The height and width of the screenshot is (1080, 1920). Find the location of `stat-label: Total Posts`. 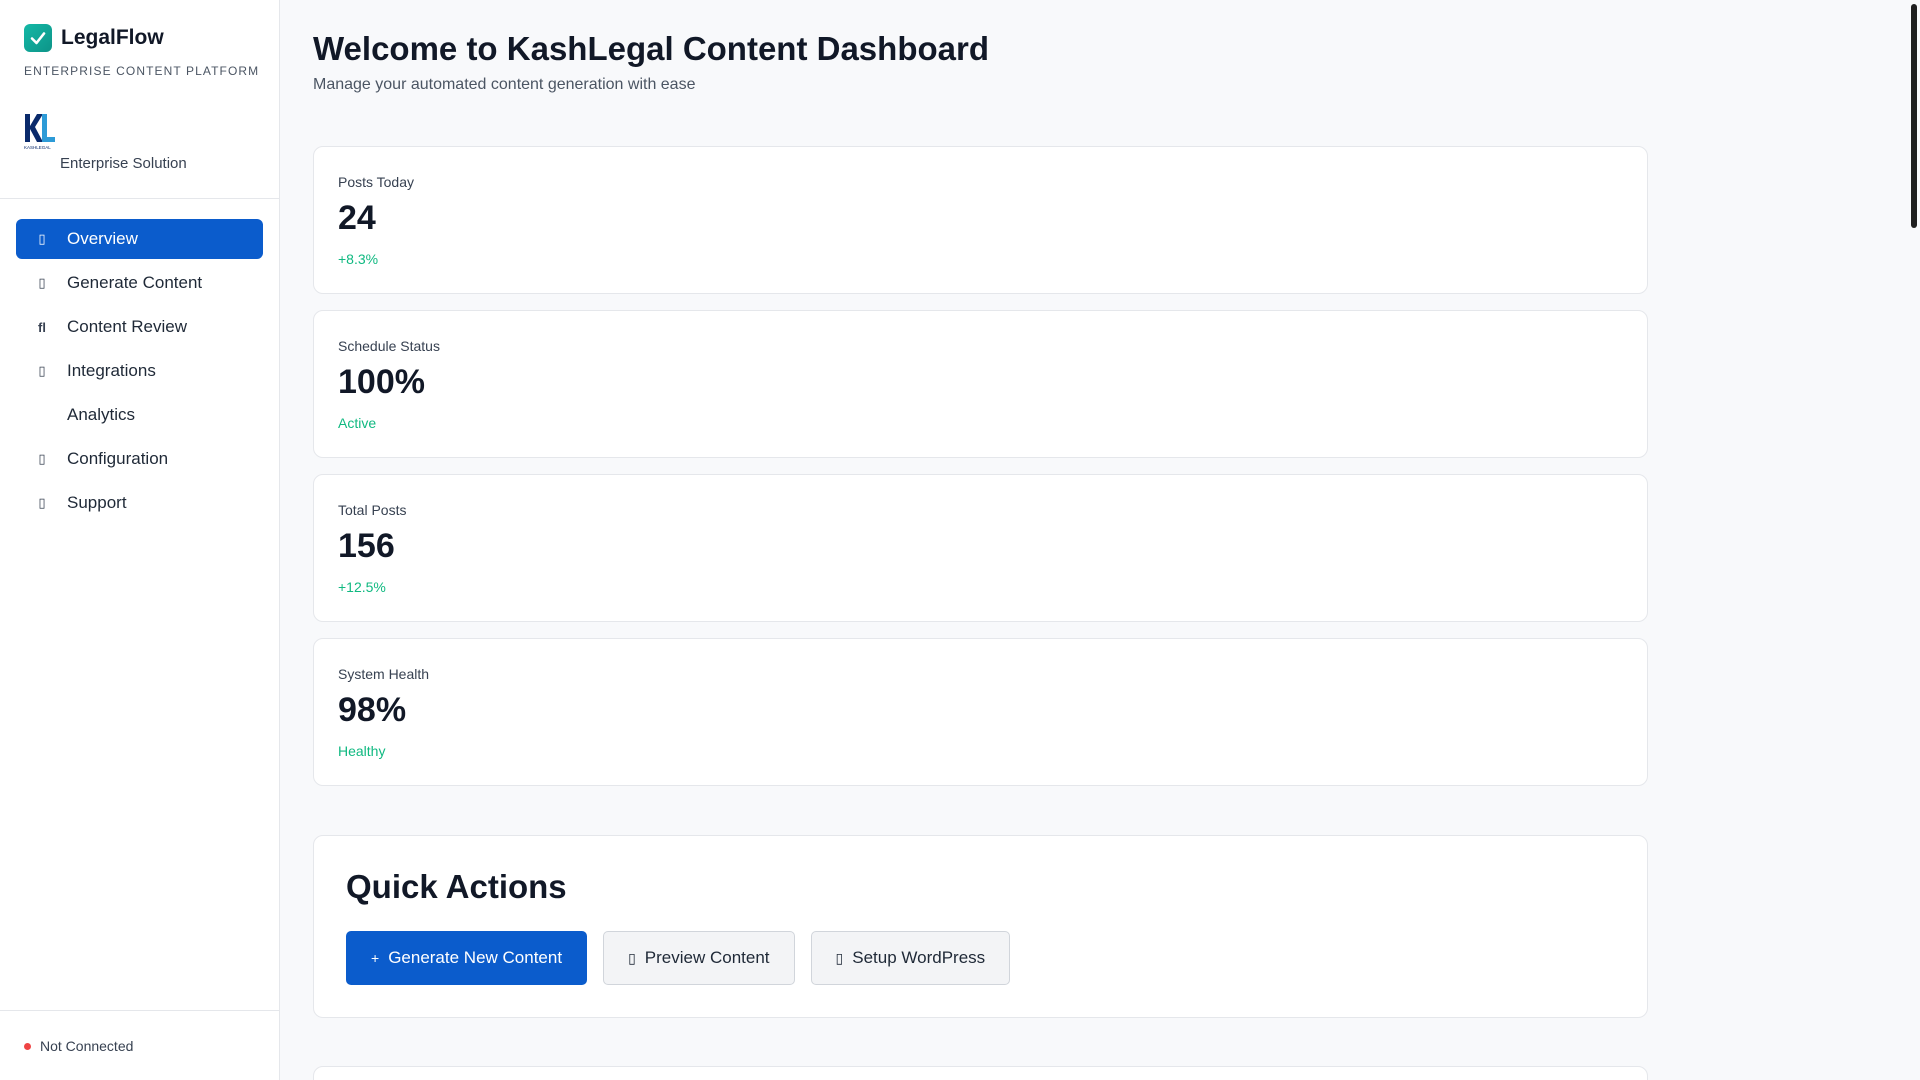

stat-label: Total Posts is located at coordinates (372, 510).